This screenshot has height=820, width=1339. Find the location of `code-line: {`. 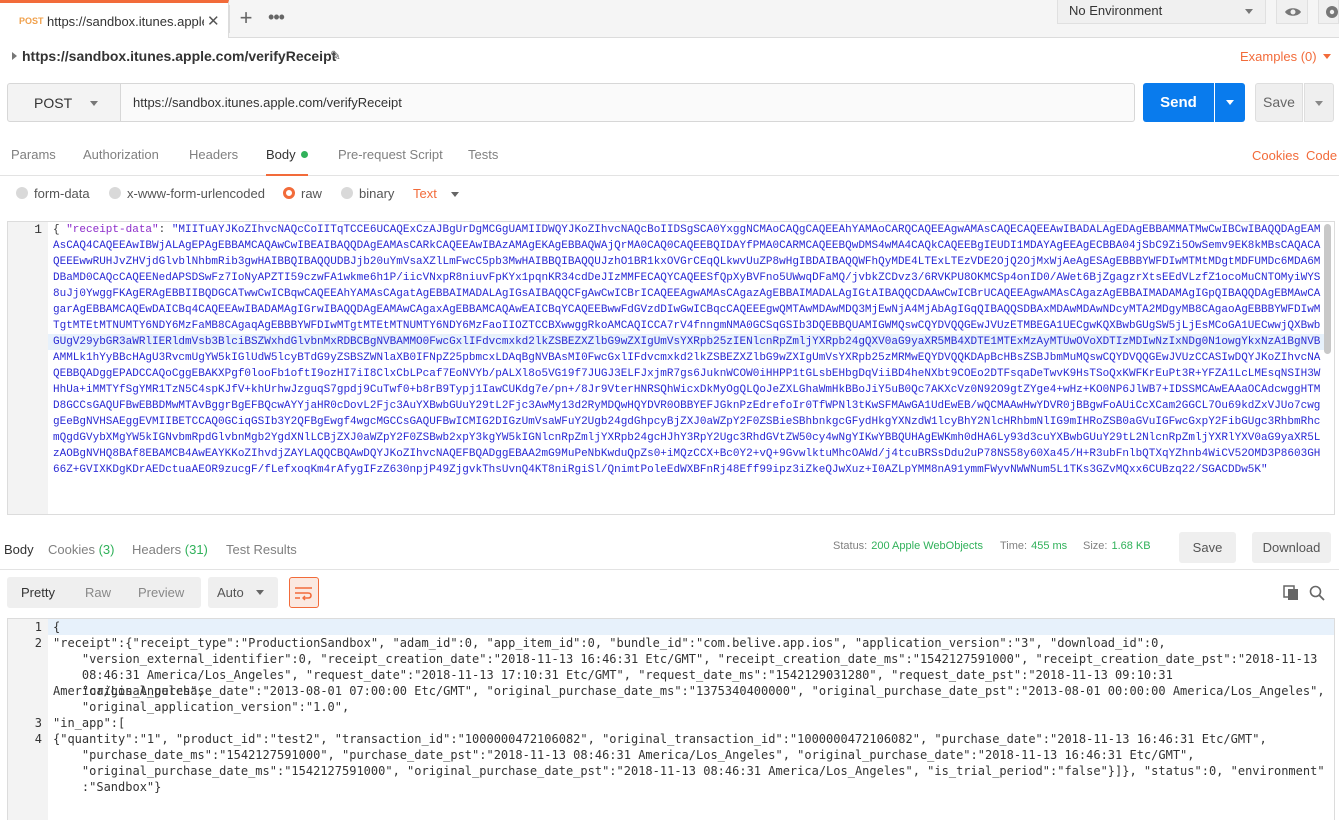

code-line: { is located at coordinates (57, 627).